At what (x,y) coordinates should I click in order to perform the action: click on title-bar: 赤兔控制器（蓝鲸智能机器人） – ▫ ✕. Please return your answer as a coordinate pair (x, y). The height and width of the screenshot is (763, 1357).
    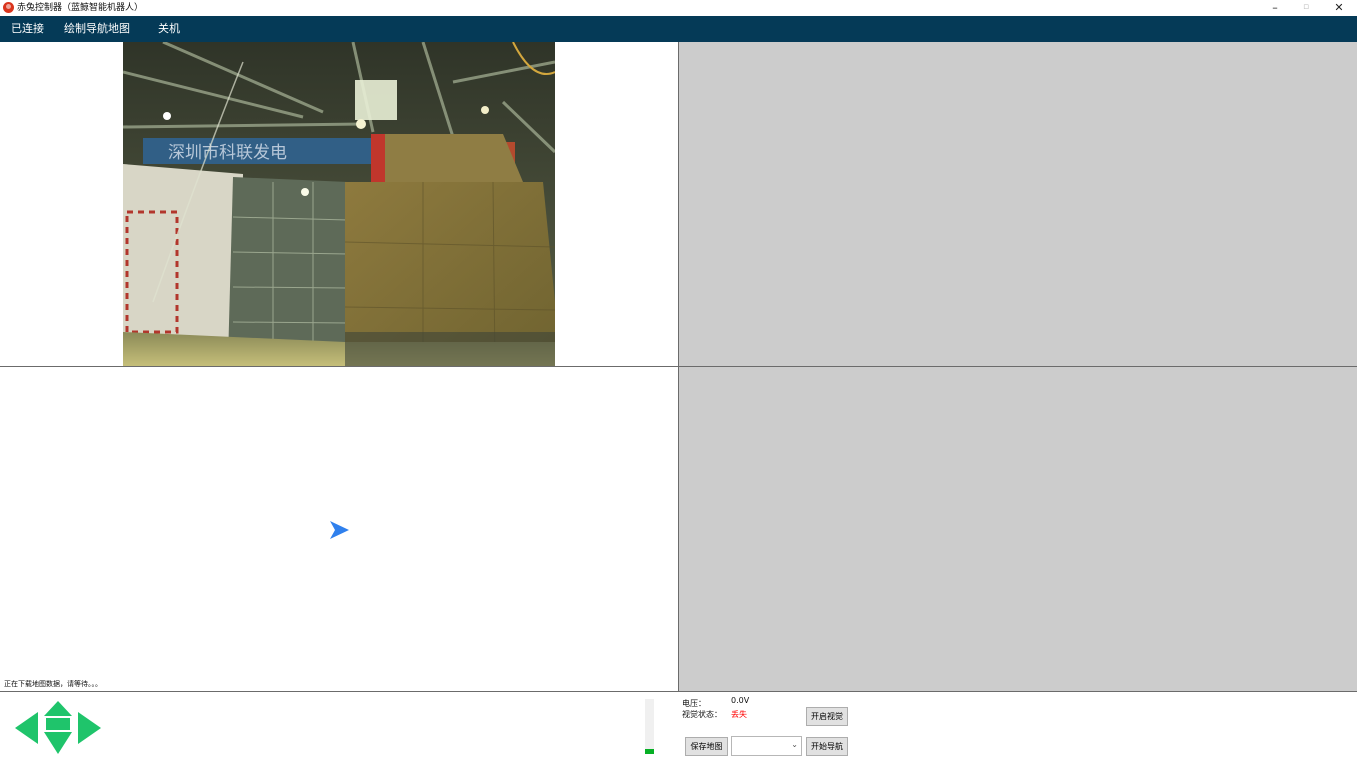
    Looking at the image, I should click on (678, 8).